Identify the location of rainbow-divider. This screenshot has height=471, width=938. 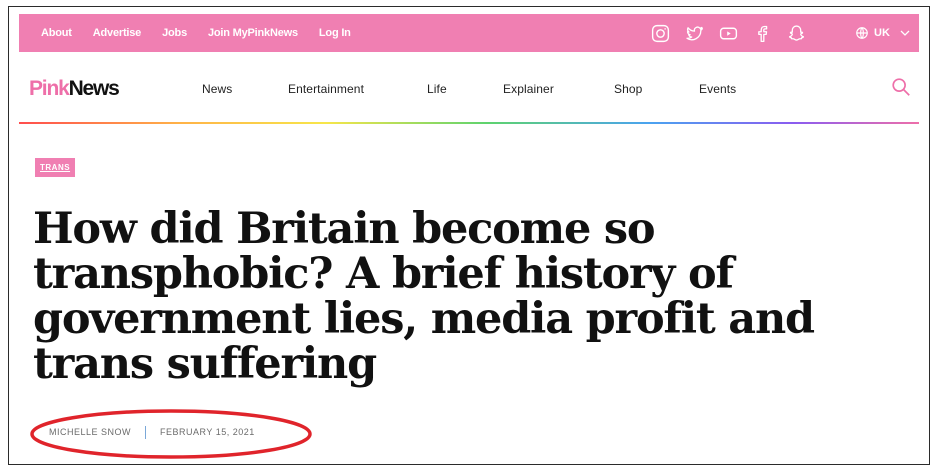
(469, 123).